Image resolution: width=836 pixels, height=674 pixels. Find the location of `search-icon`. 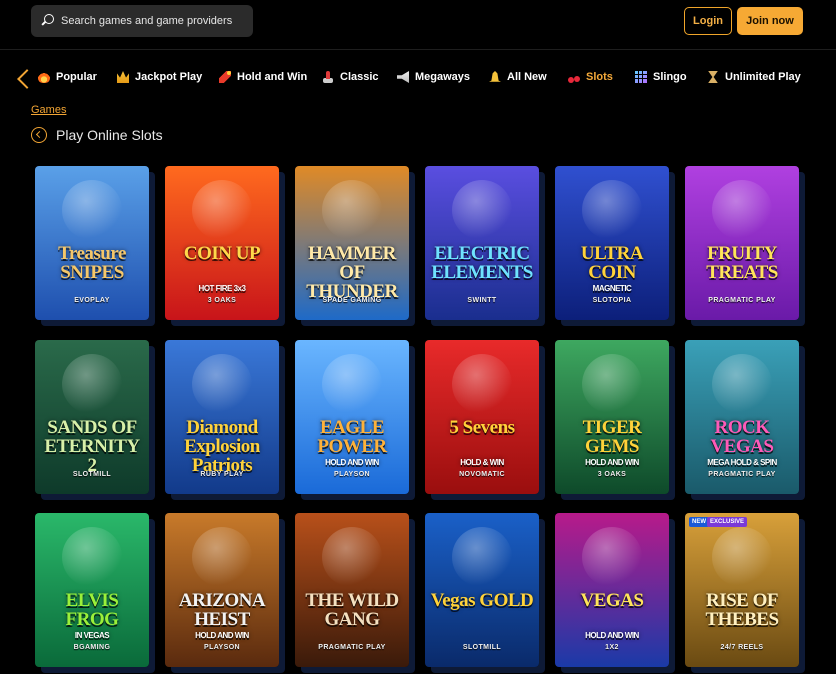

search-icon is located at coordinates (48, 21).